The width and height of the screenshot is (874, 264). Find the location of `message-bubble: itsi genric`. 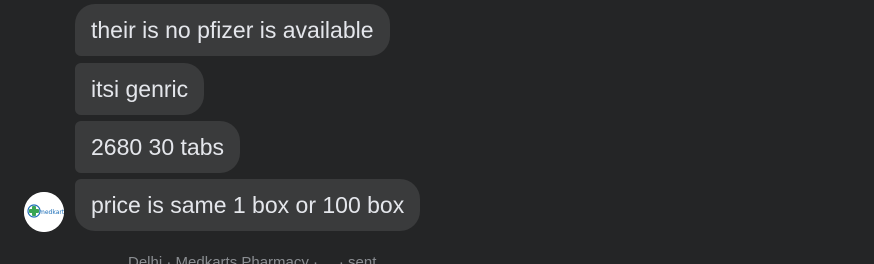

message-bubble: itsi genric is located at coordinates (140, 89).